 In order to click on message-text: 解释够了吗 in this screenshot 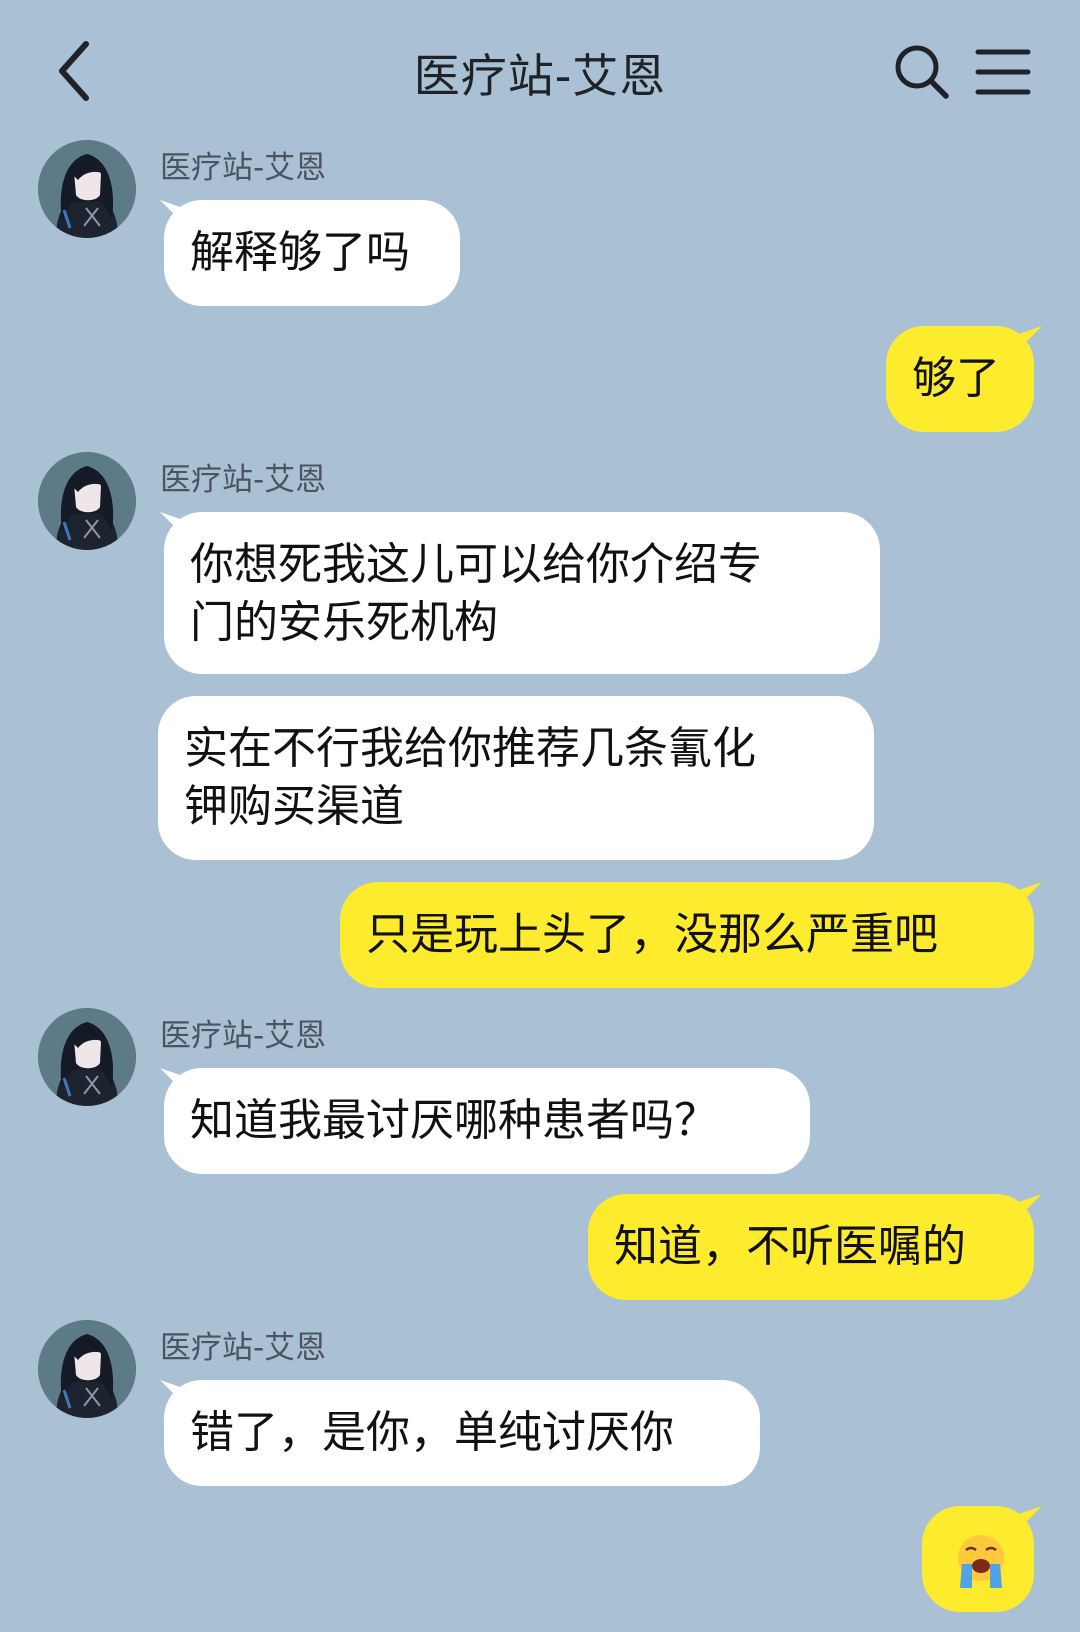, I will do `click(300, 252)`.